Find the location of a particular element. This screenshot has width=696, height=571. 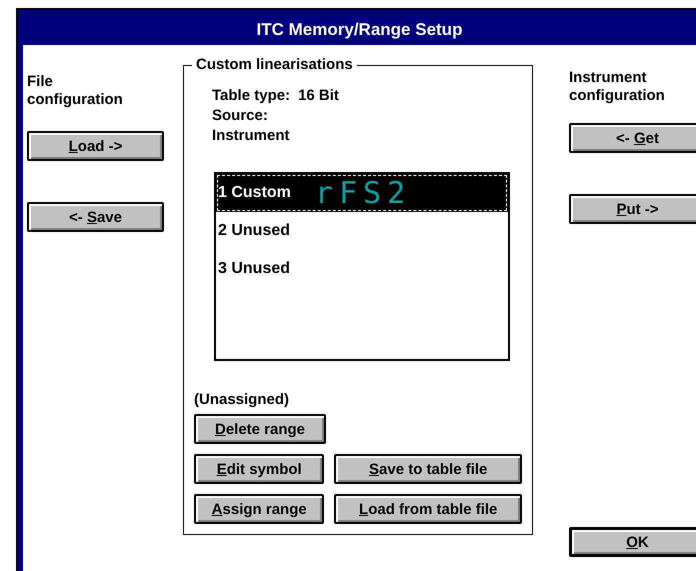

field-label: Table type: is located at coordinates (251, 96).